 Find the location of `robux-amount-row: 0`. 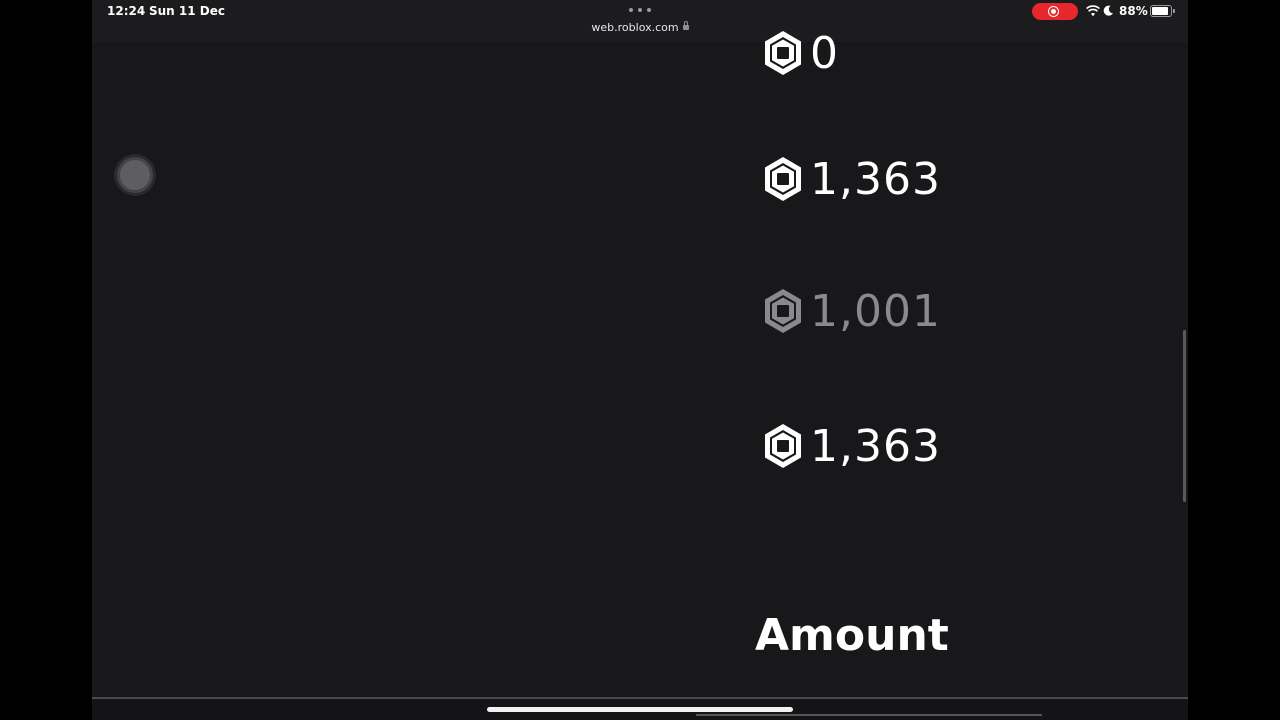

robux-amount-row: 0 is located at coordinates (799, 53).